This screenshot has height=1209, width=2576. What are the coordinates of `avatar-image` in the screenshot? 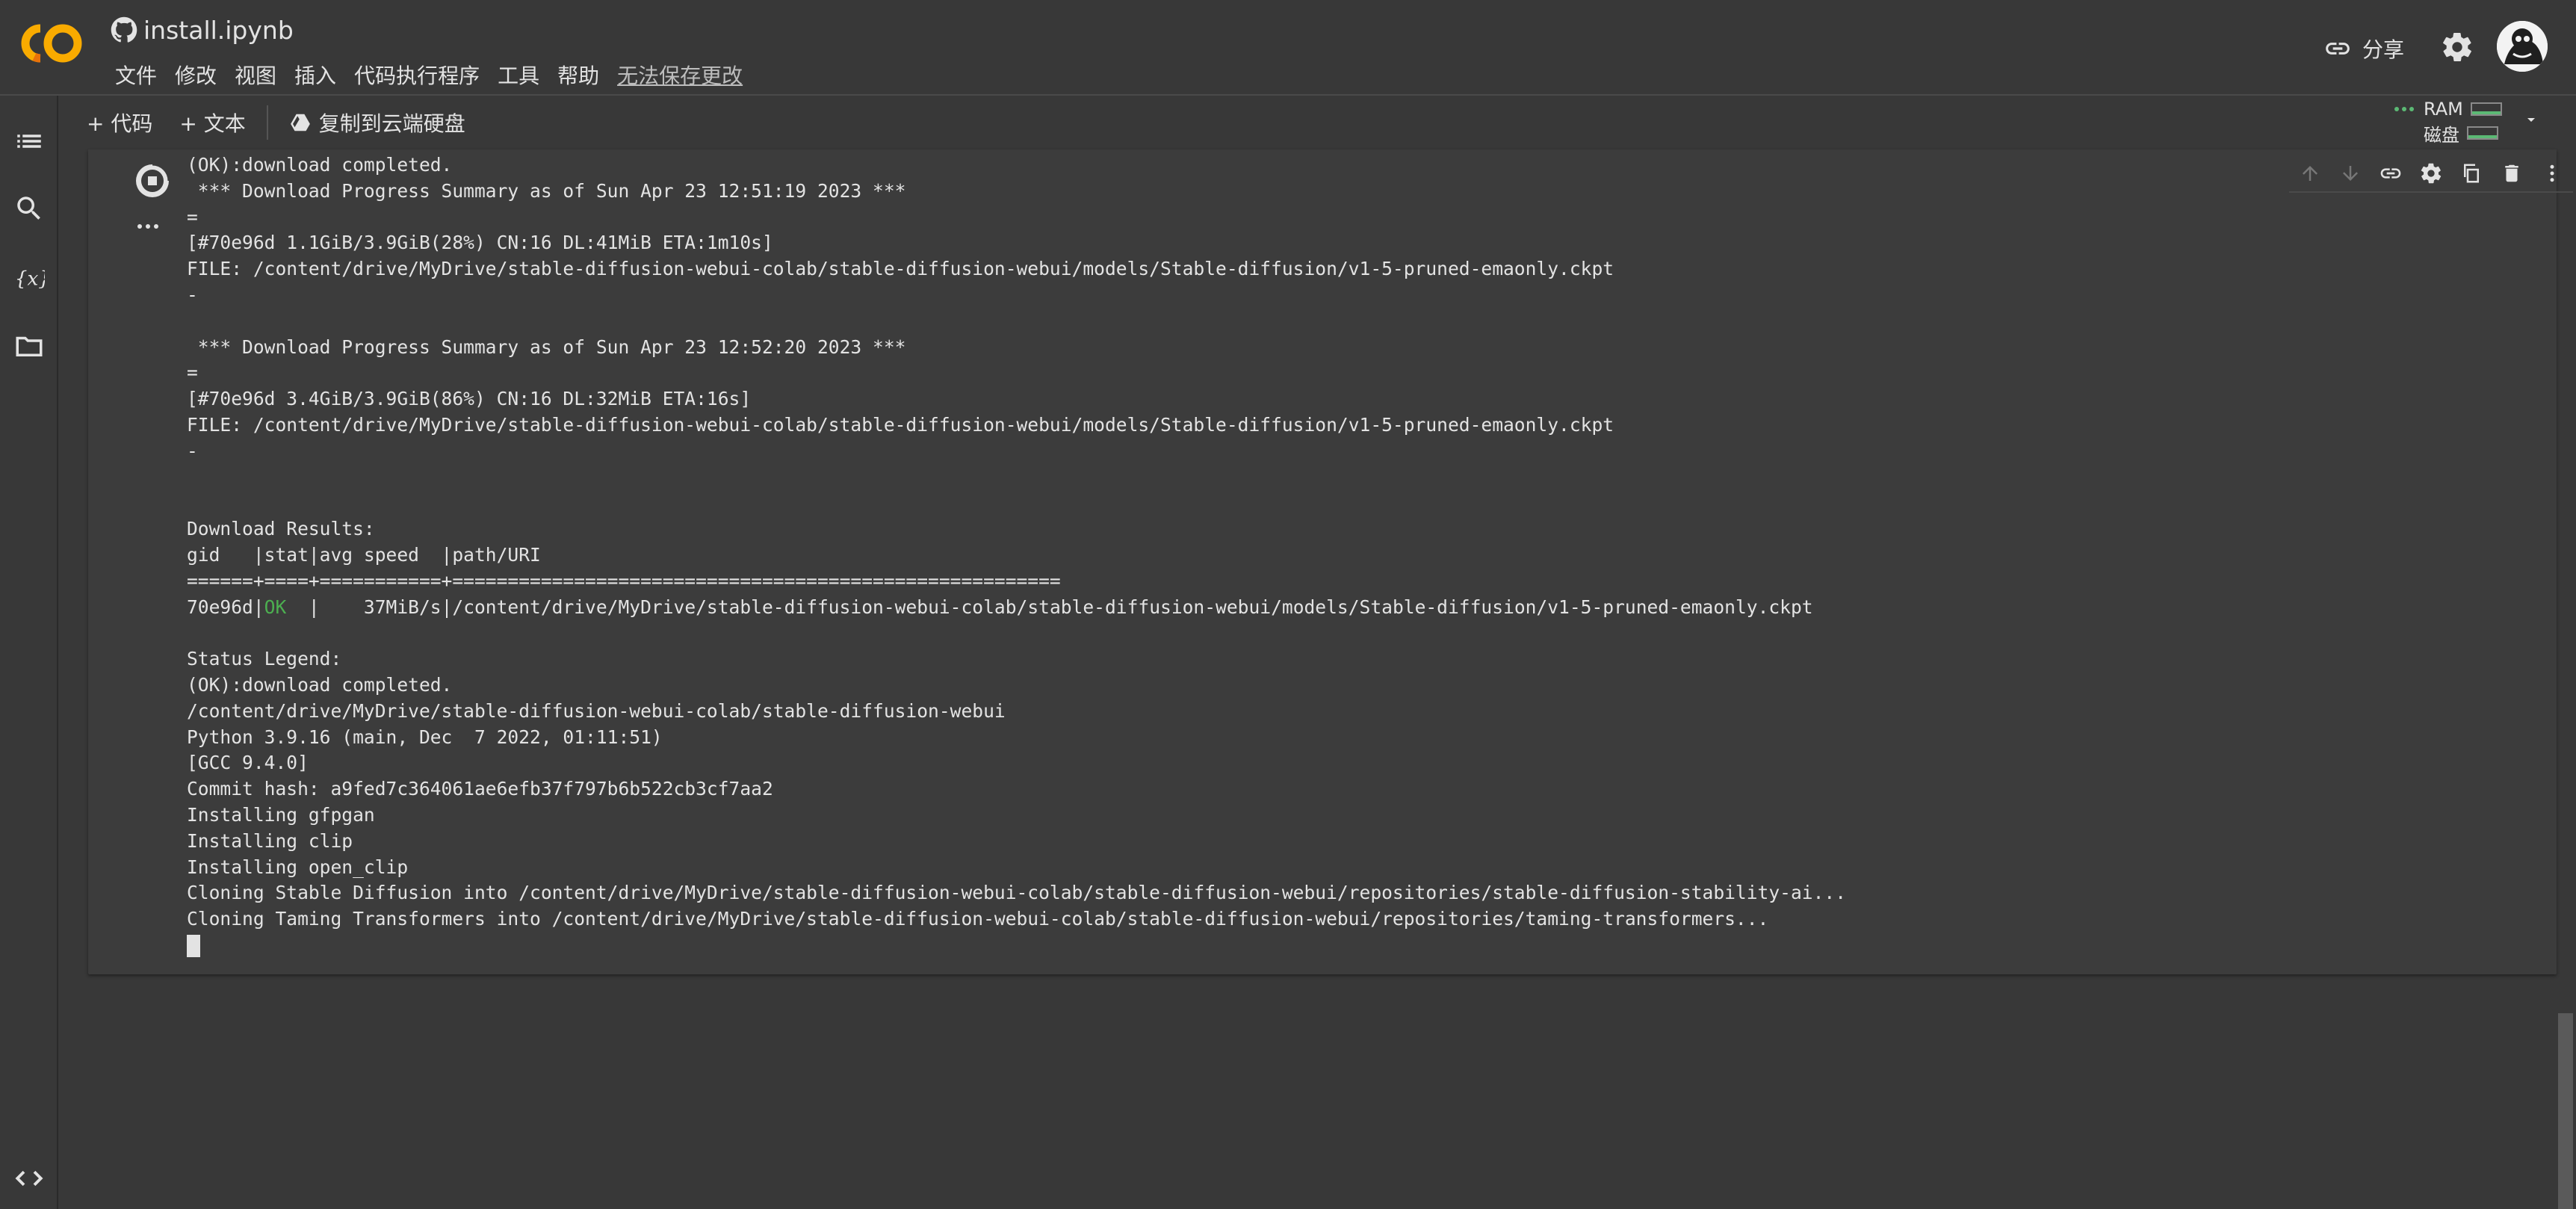 It's located at (2522, 46).